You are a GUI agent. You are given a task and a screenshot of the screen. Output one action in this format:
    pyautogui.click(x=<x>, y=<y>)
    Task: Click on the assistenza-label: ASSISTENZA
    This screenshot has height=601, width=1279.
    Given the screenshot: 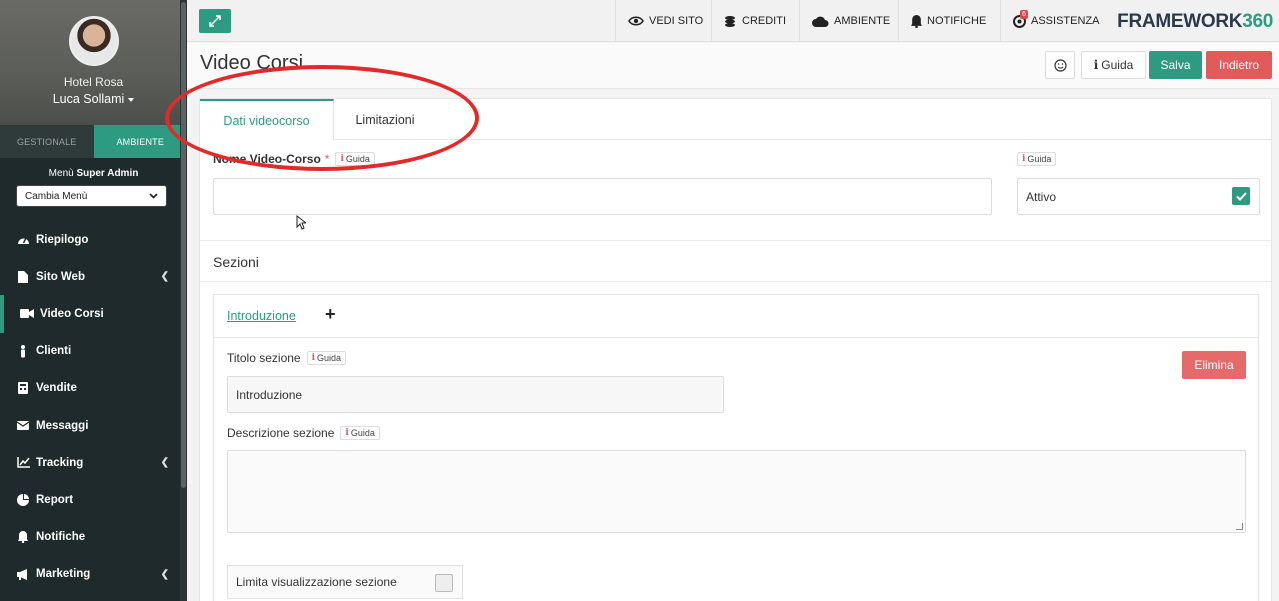 What is the action you would take?
    pyautogui.click(x=1065, y=21)
    